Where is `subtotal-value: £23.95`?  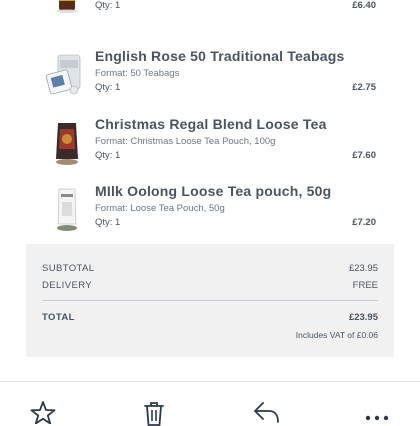
subtotal-value: £23.95 is located at coordinates (363, 268).